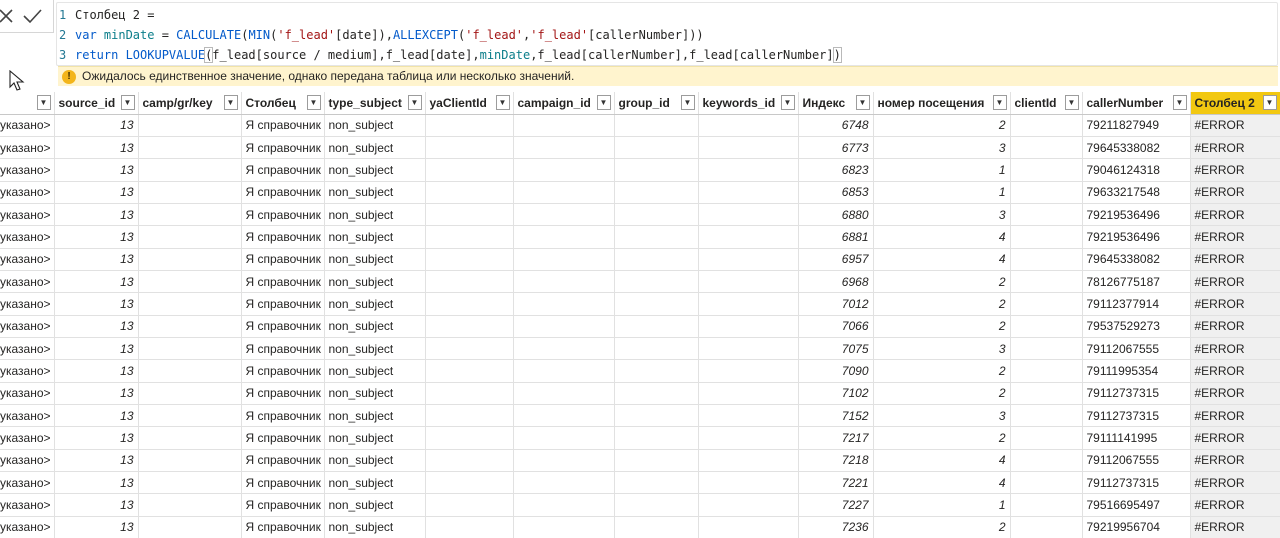  Describe the element at coordinates (836, 326) in the screenshot. I see `table-cell: 7066` at that location.